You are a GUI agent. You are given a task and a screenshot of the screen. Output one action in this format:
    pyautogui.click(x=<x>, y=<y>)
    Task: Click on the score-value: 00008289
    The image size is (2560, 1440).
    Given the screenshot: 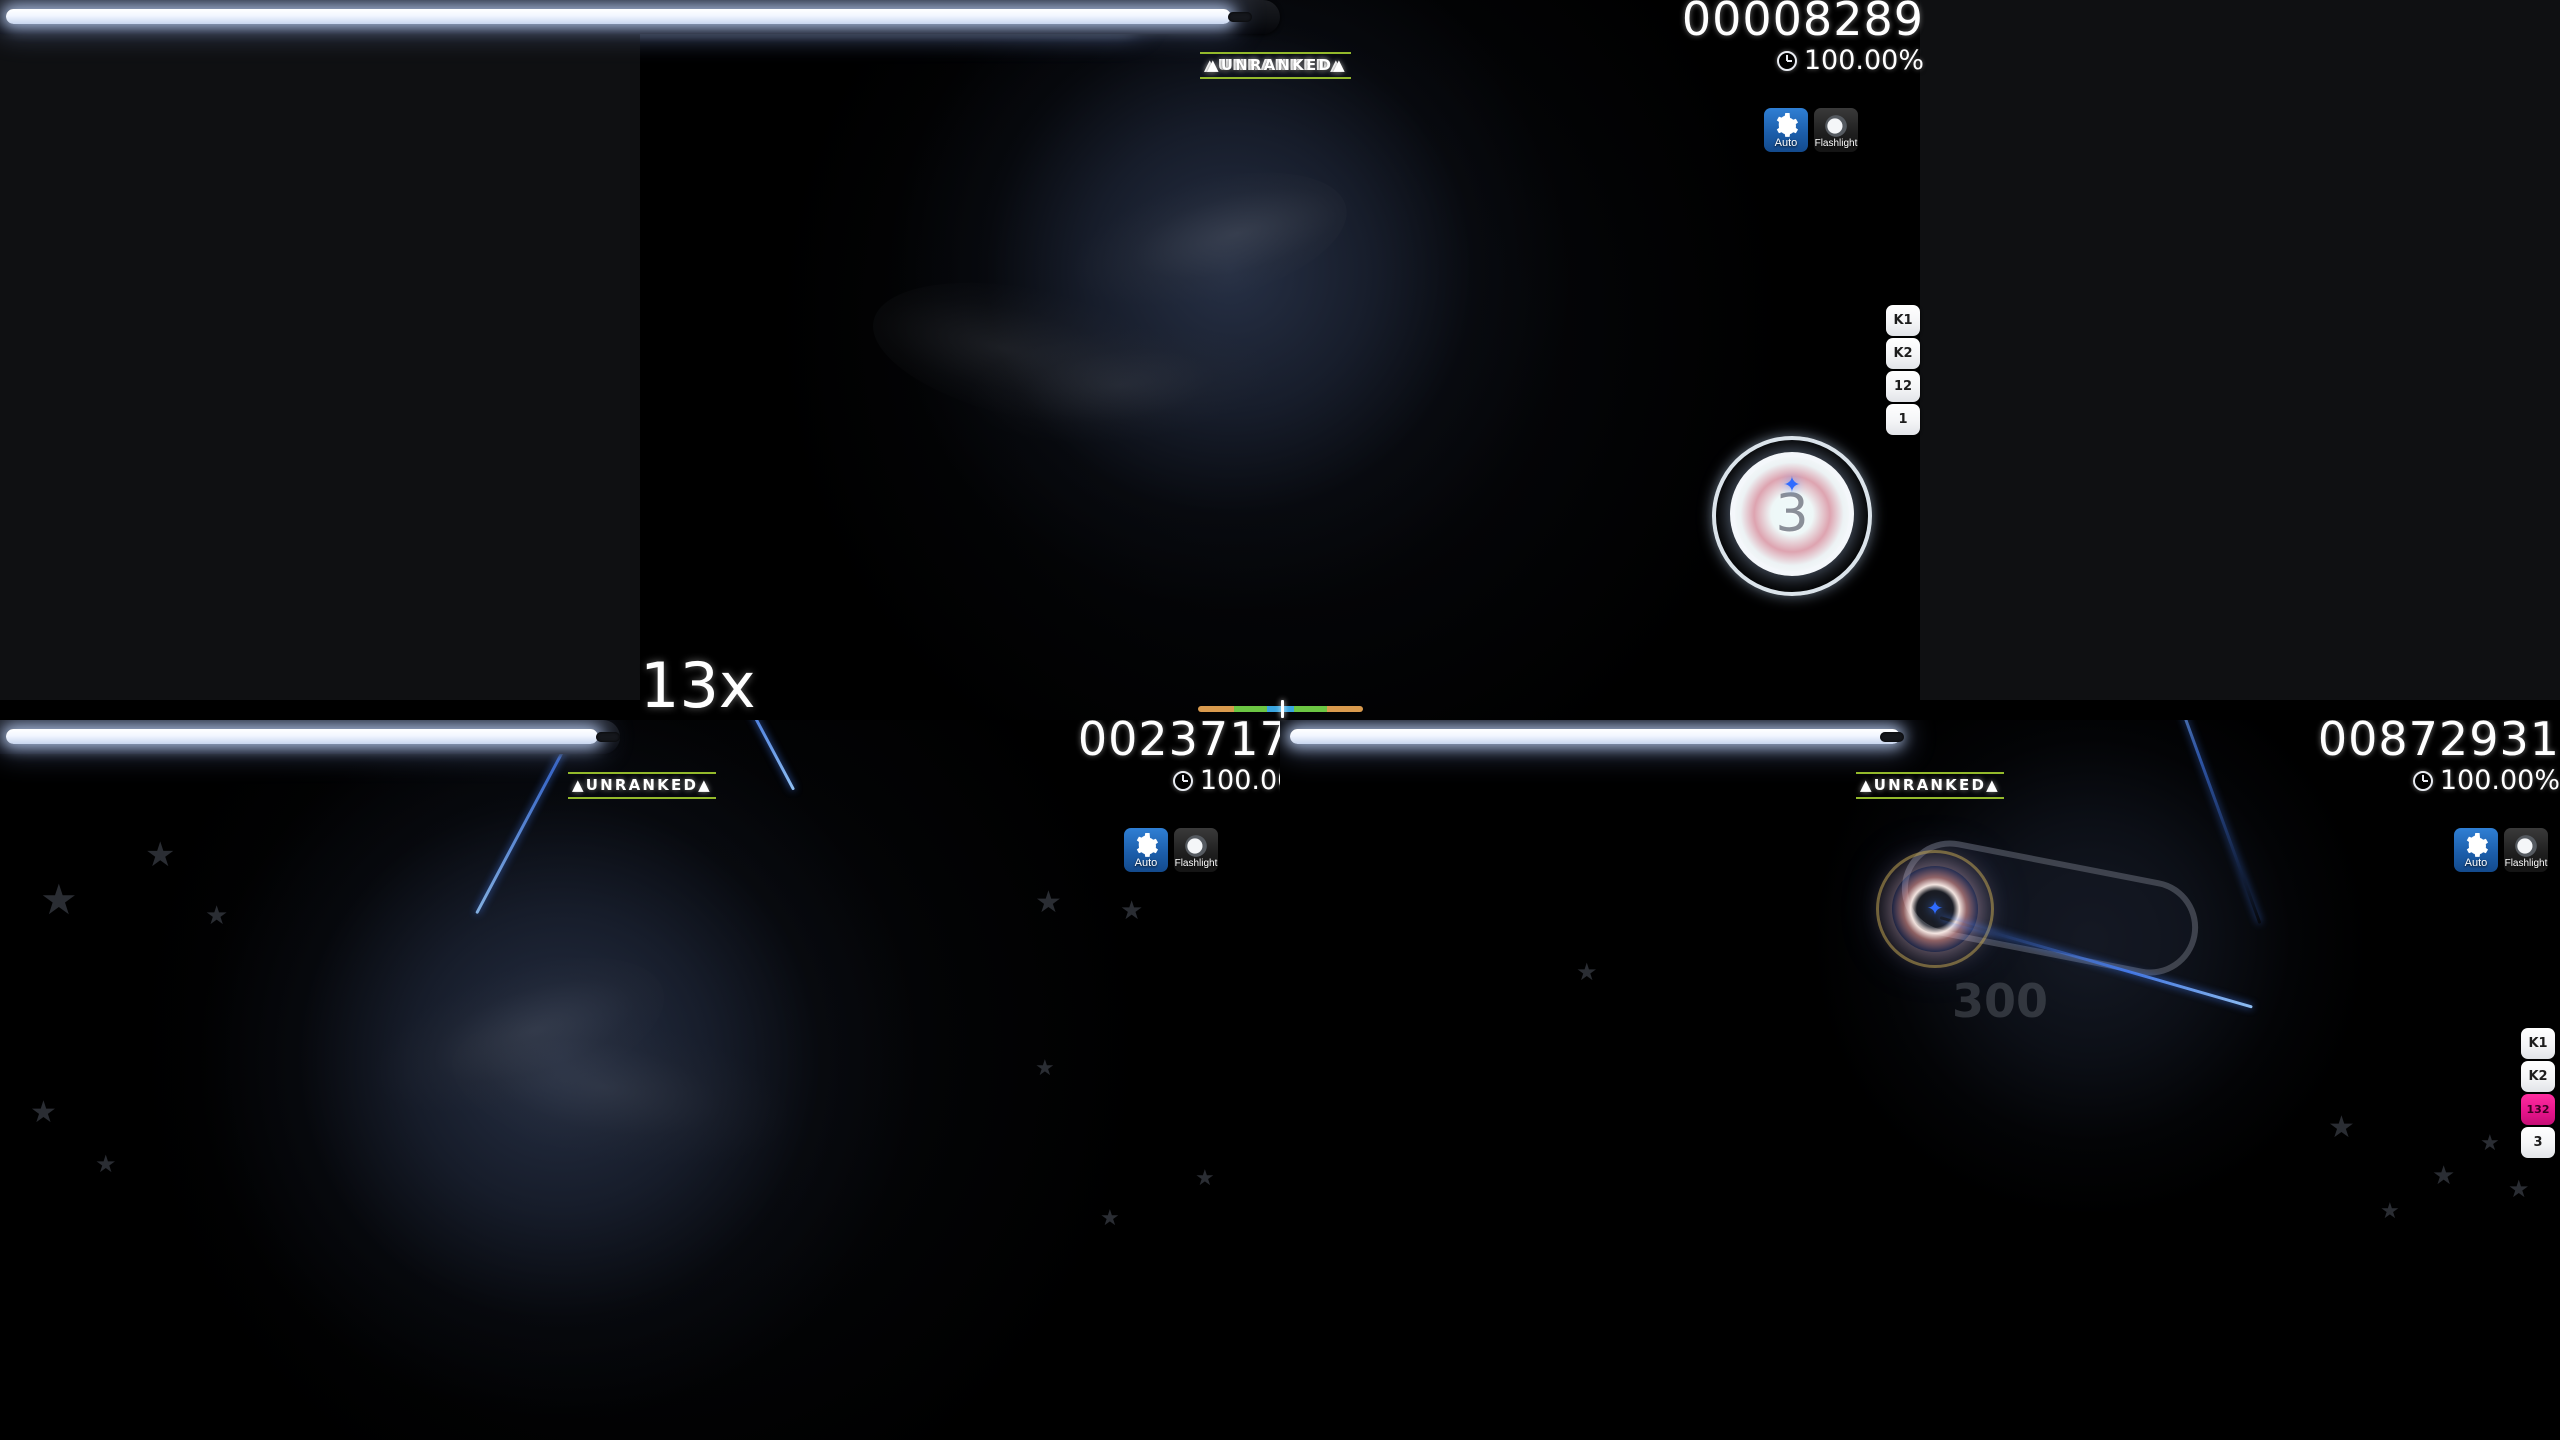 What is the action you would take?
    pyautogui.click(x=1802, y=23)
    